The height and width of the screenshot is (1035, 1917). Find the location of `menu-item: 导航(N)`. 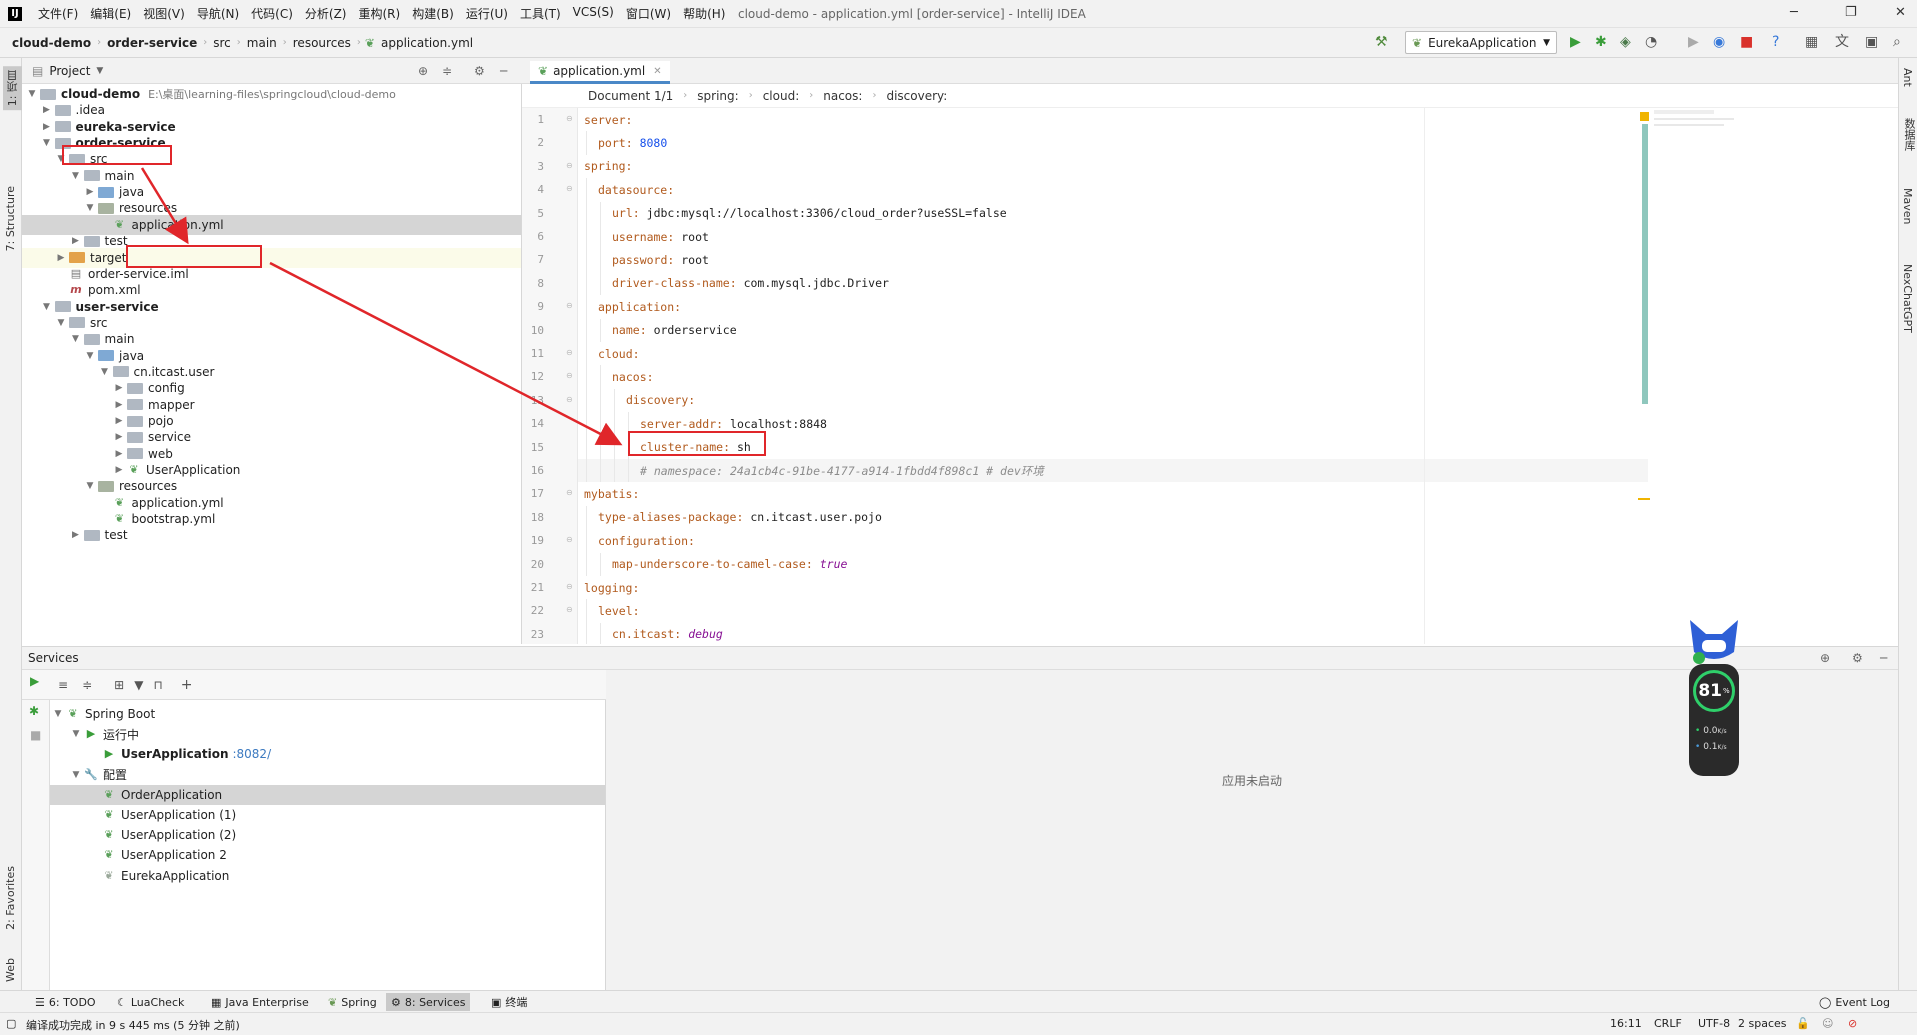

menu-item: 导航(N) is located at coordinates (218, 13).